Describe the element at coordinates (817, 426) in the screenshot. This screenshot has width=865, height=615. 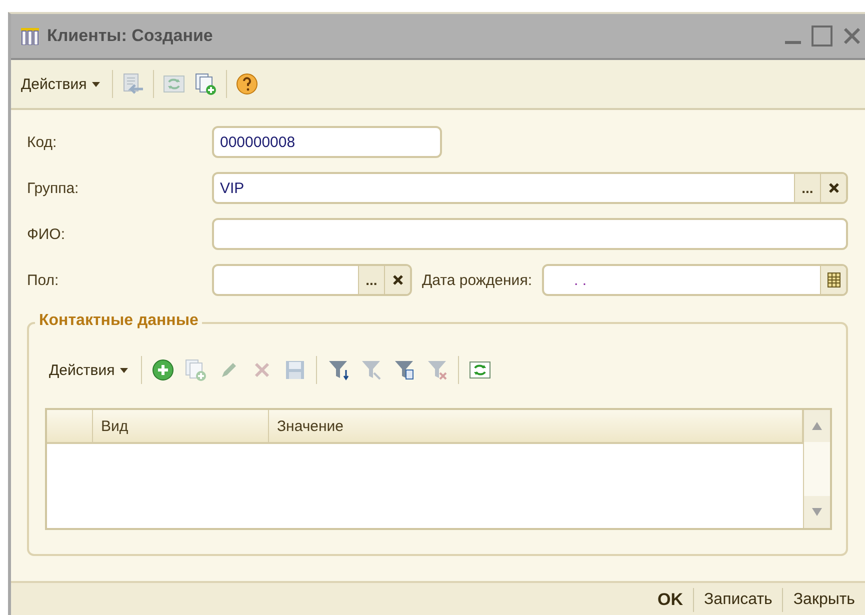
I see `scroll-up-icon` at that location.